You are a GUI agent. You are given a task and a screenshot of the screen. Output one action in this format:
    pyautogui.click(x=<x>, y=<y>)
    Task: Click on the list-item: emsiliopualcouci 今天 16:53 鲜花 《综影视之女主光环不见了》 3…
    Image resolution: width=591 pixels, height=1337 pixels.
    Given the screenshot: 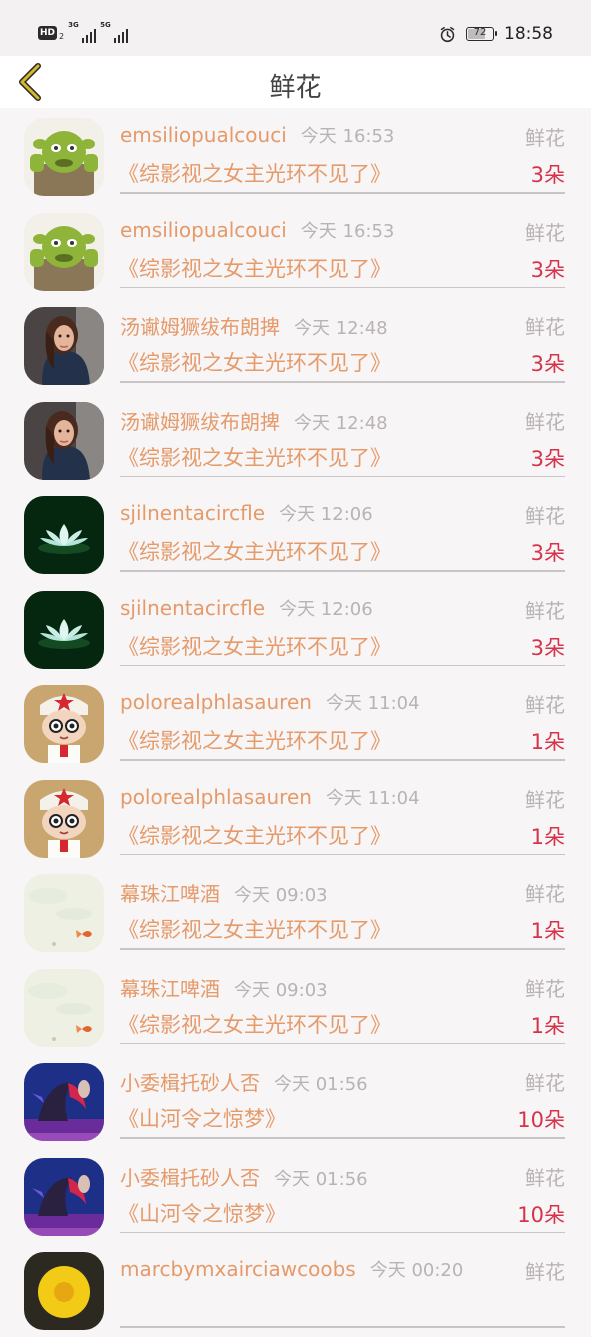 What is the action you would take?
    pyautogui.click(x=295, y=250)
    